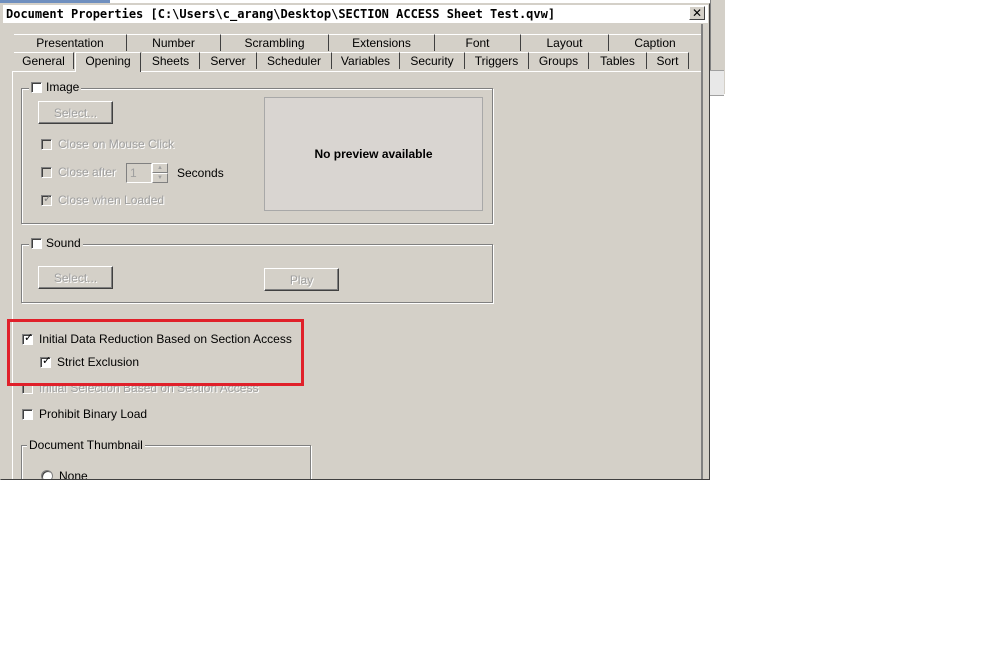 The width and height of the screenshot is (1000, 664). I want to click on close-after-checkbox, so click(46, 172).